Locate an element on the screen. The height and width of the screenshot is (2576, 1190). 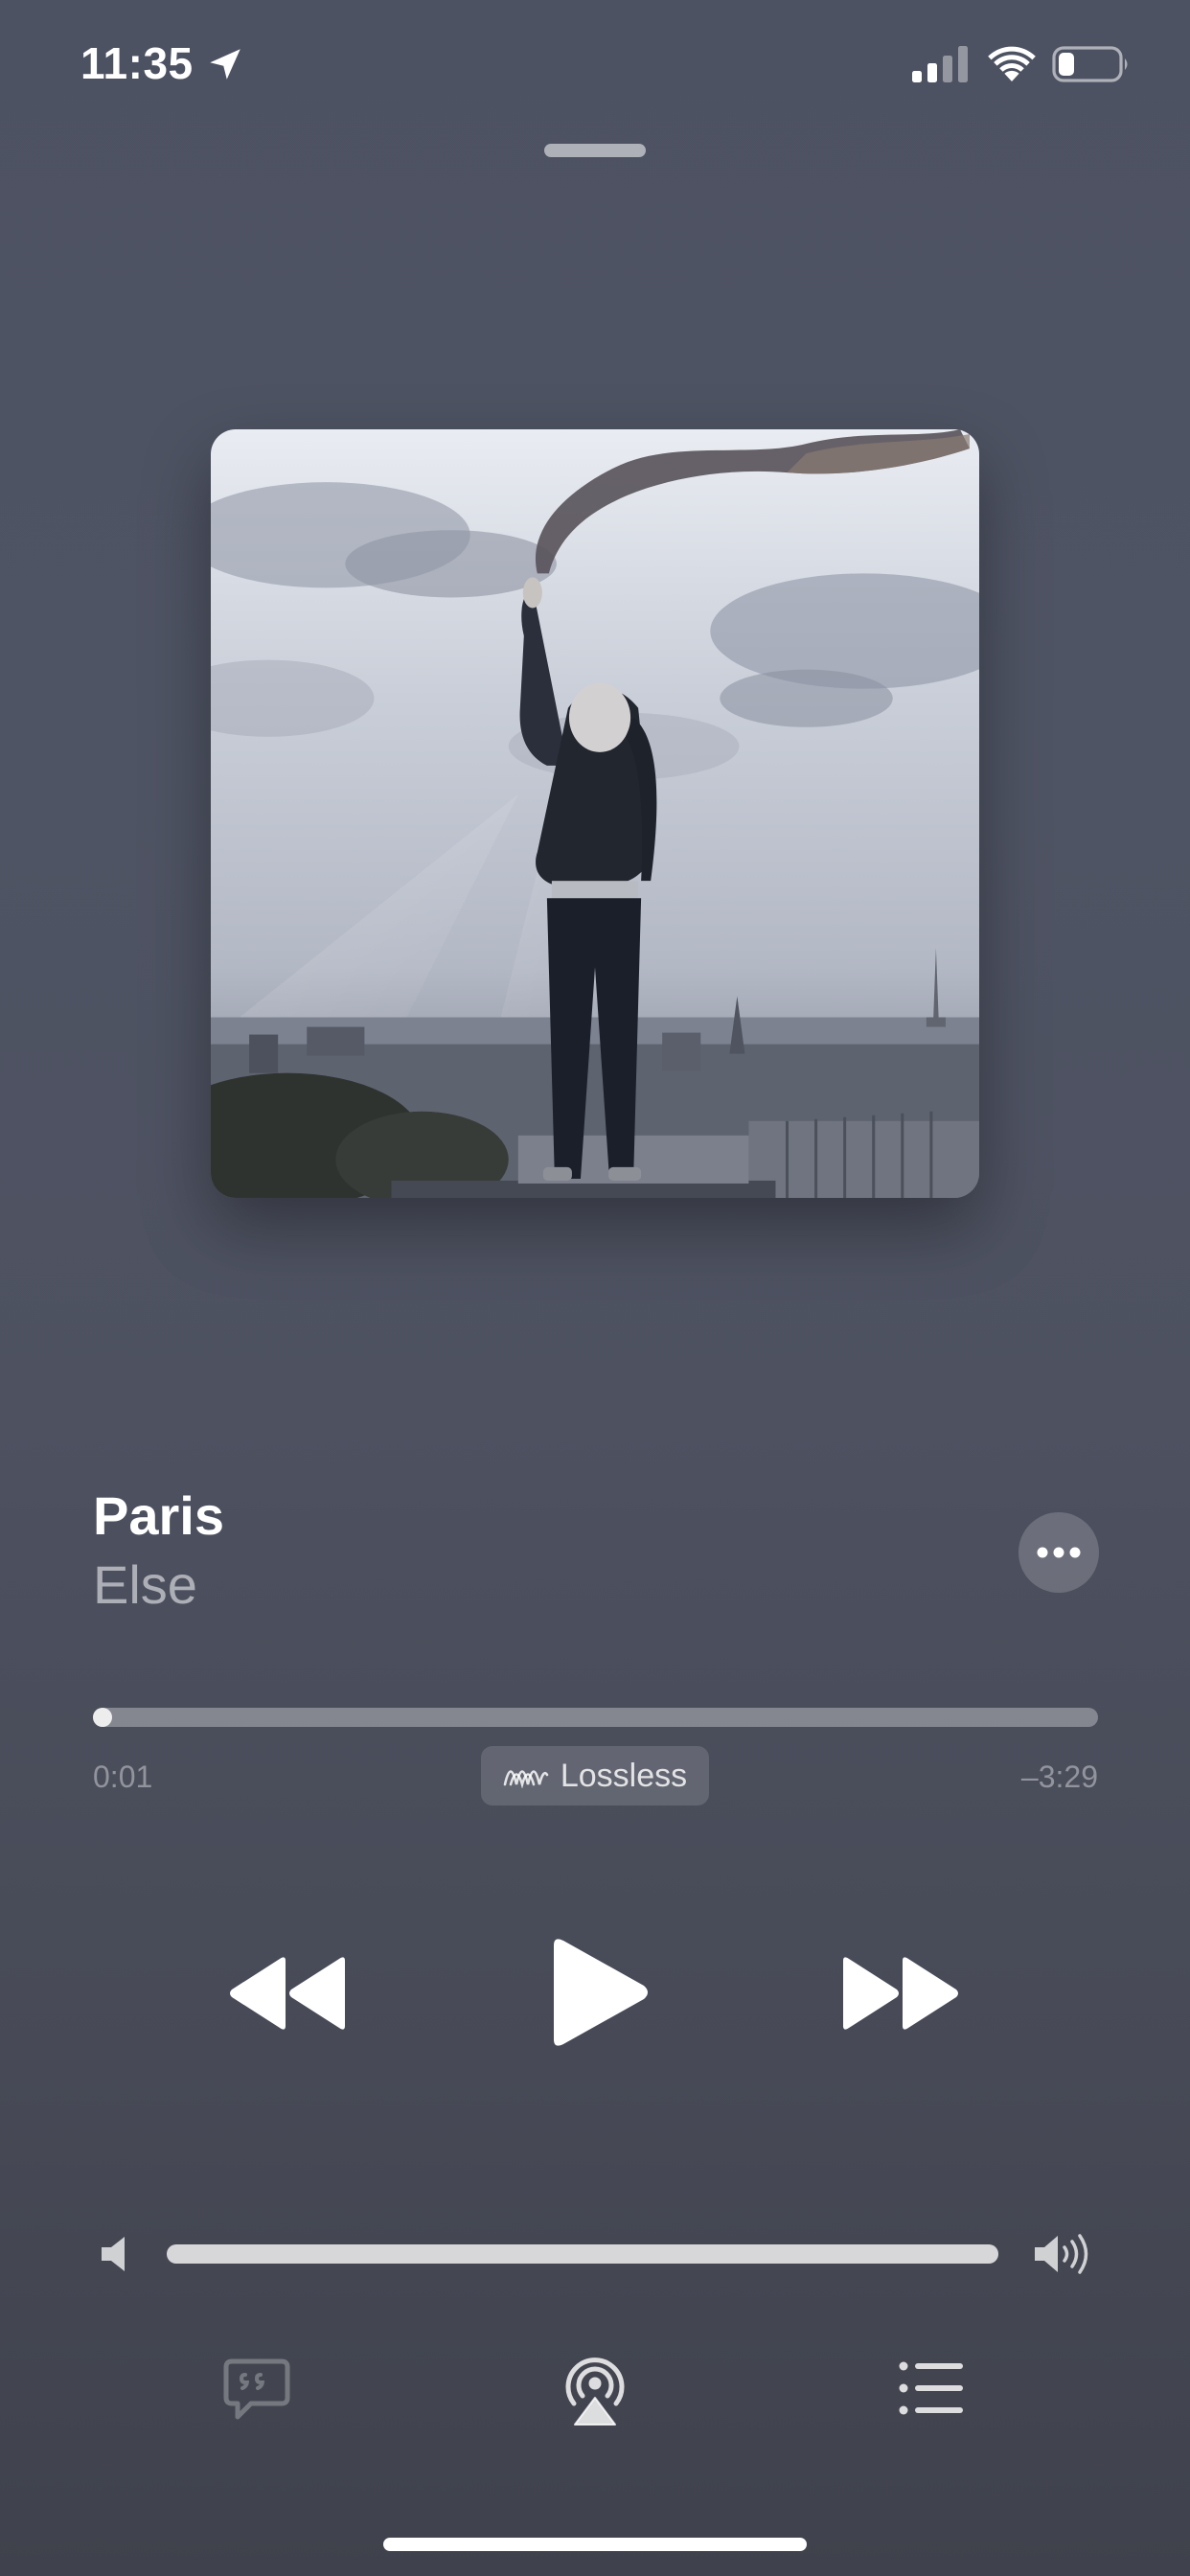
speaker-low-icon is located at coordinates (114, 2254).